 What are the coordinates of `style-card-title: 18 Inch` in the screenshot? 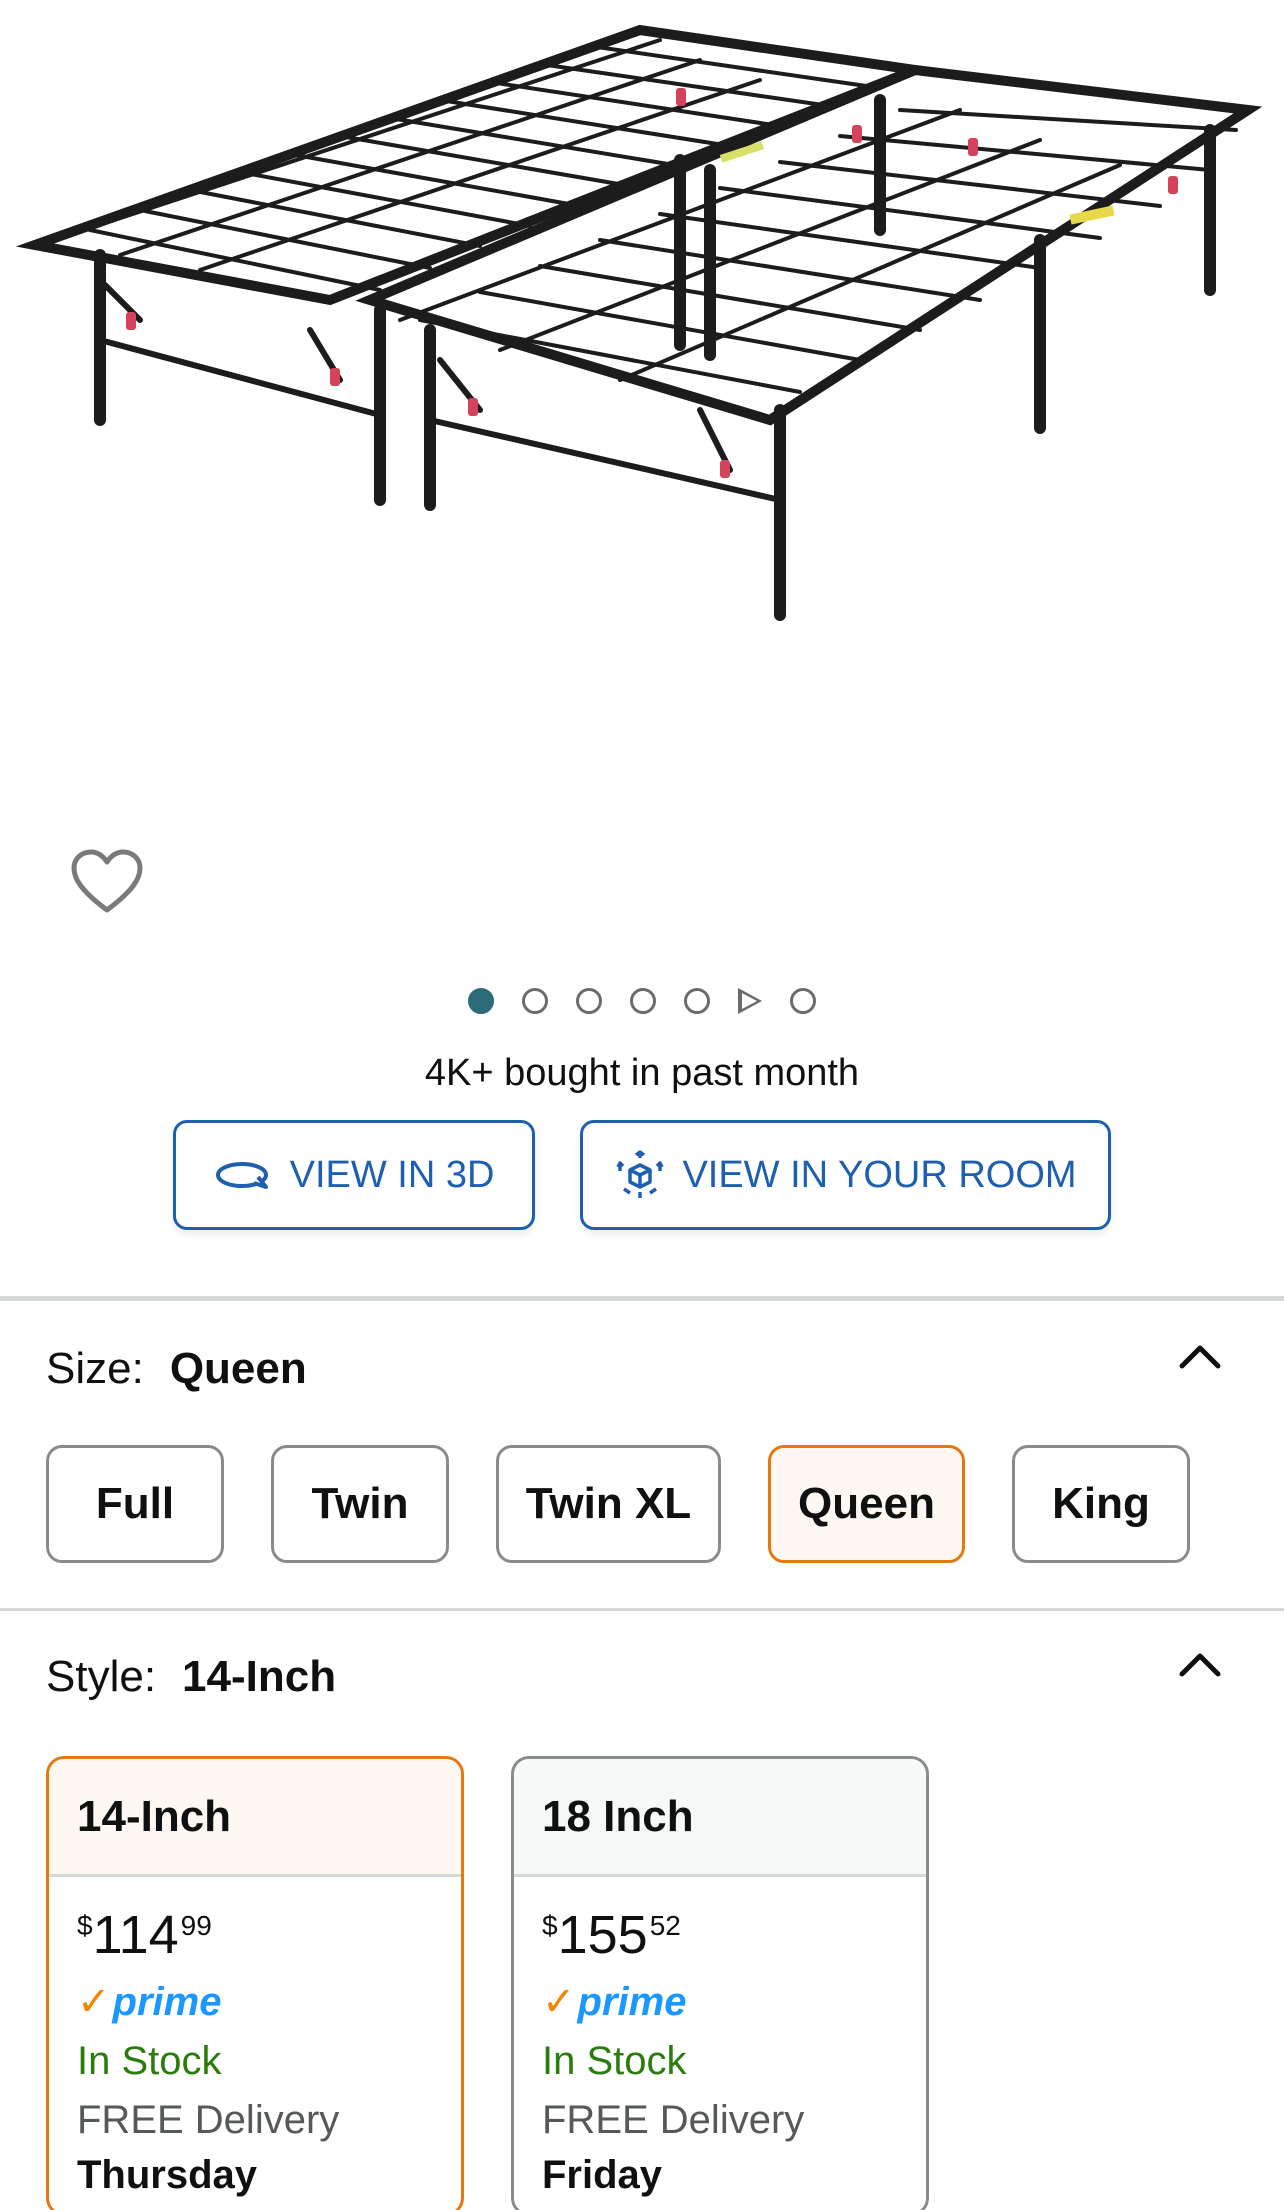 It's located at (720, 1818).